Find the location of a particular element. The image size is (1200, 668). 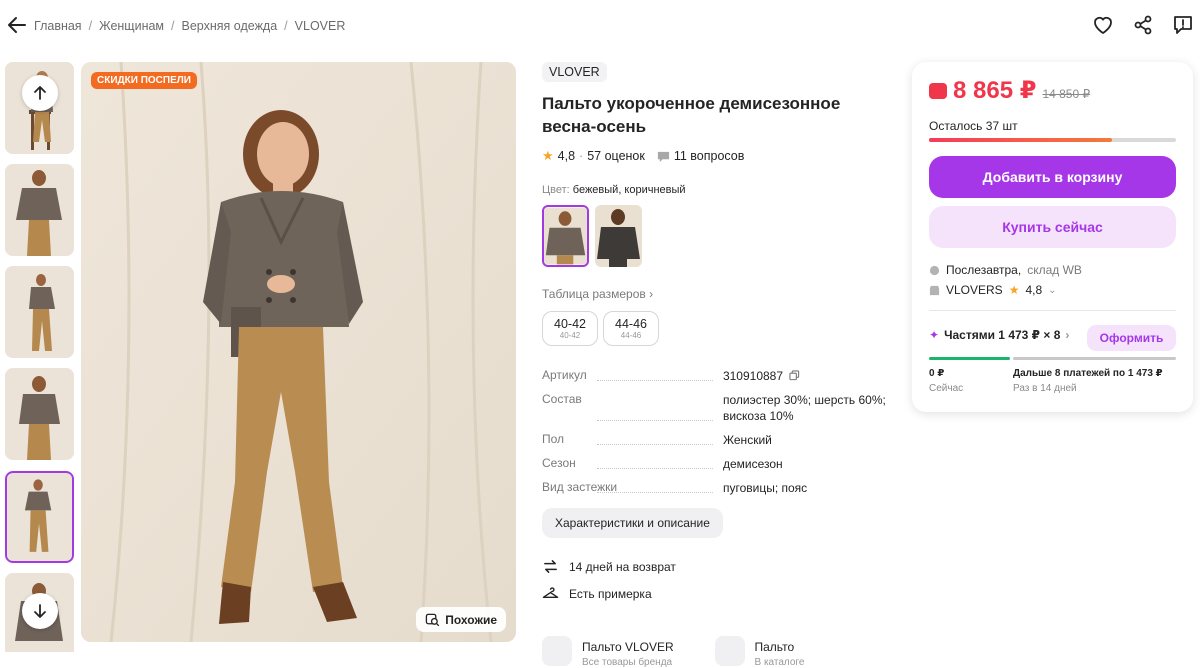

wallet-icon is located at coordinates (938, 90).